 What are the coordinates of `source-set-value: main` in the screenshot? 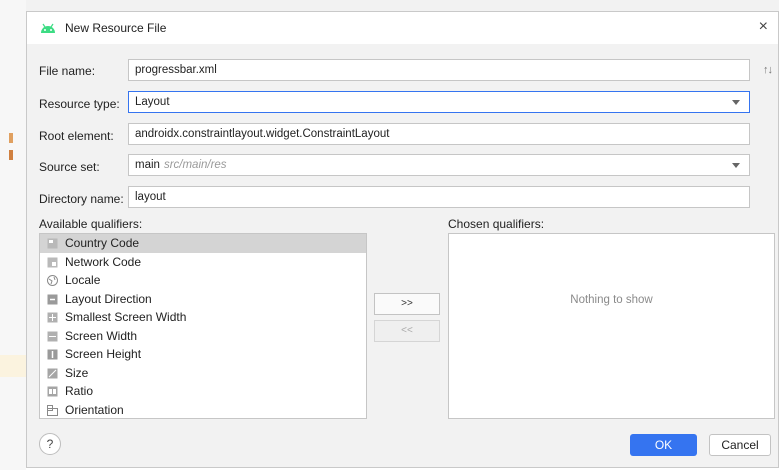 It's located at (147, 165).